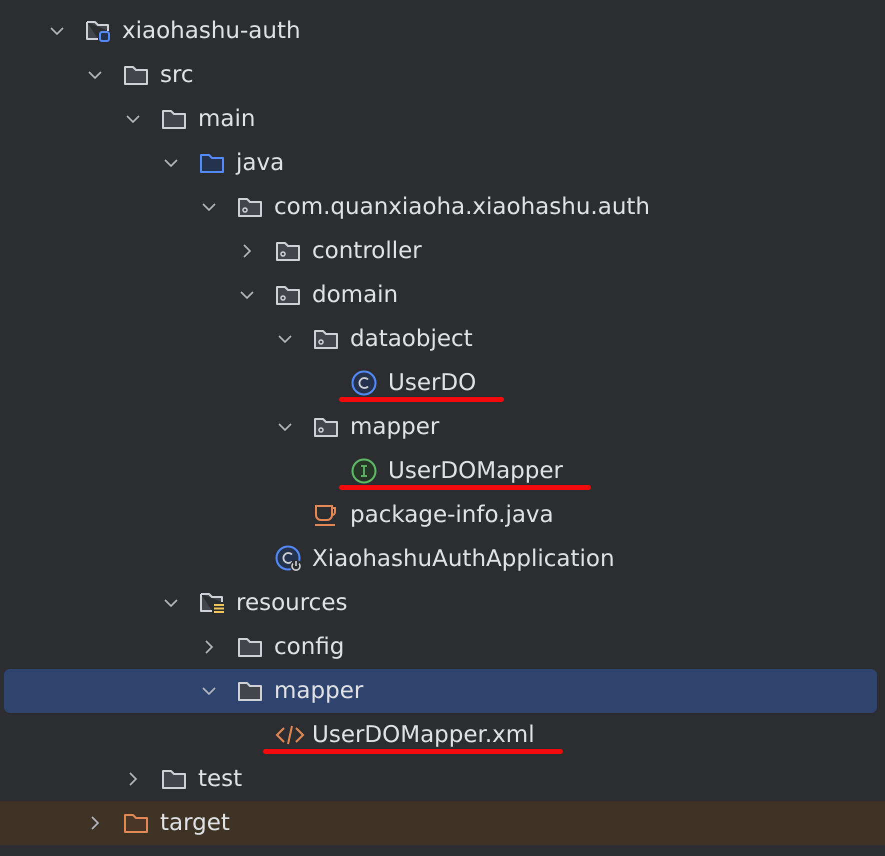 The width and height of the screenshot is (885, 856). Describe the element at coordinates (452, 515) in the screenshot. I see `item-label: package-info.java` at that location.